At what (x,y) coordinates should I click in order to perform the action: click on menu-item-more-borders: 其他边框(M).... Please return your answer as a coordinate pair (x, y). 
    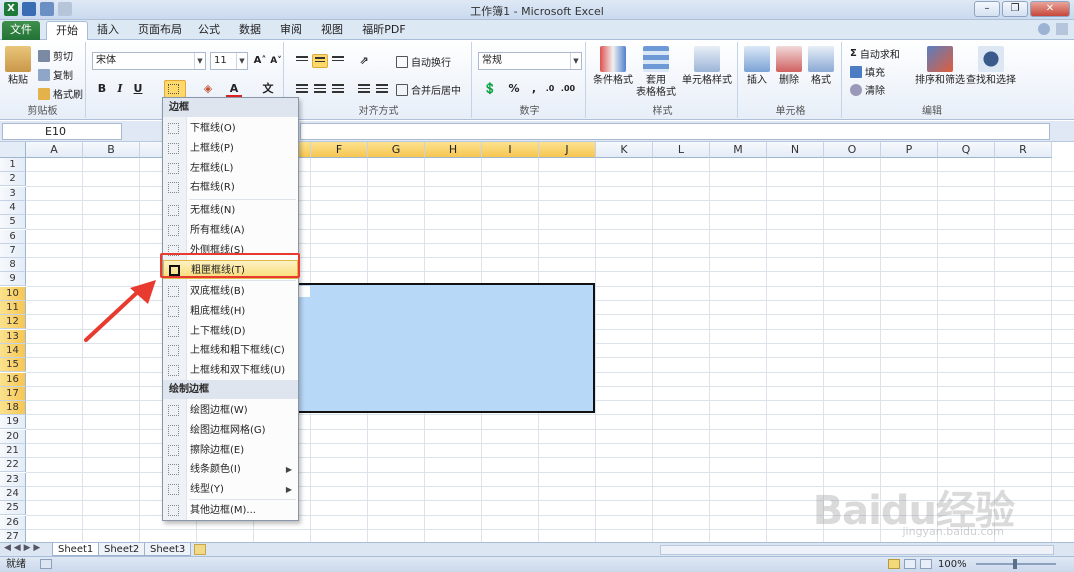
    Looking at the image, I should click on (230, 510).